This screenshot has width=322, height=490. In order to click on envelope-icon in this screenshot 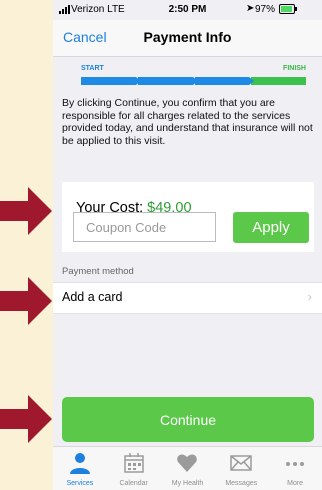, I will do `click(241, 463)`.